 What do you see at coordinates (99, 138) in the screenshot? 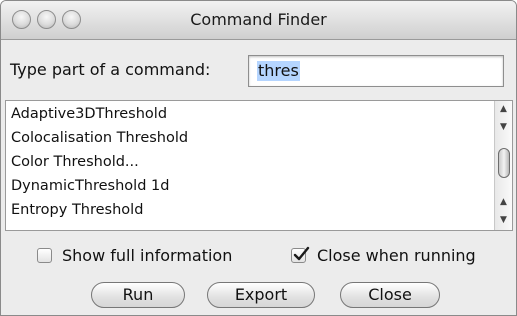
I see `list-item: Colocalisation Threshold` at bounding box center [99, 138].